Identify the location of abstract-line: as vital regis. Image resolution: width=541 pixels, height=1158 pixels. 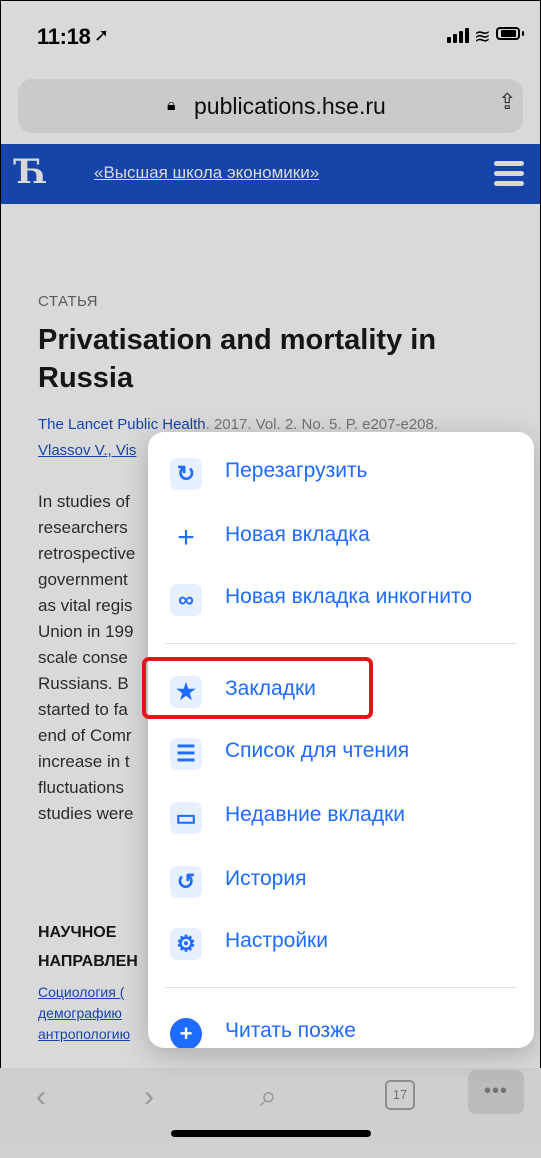
(85, 605).